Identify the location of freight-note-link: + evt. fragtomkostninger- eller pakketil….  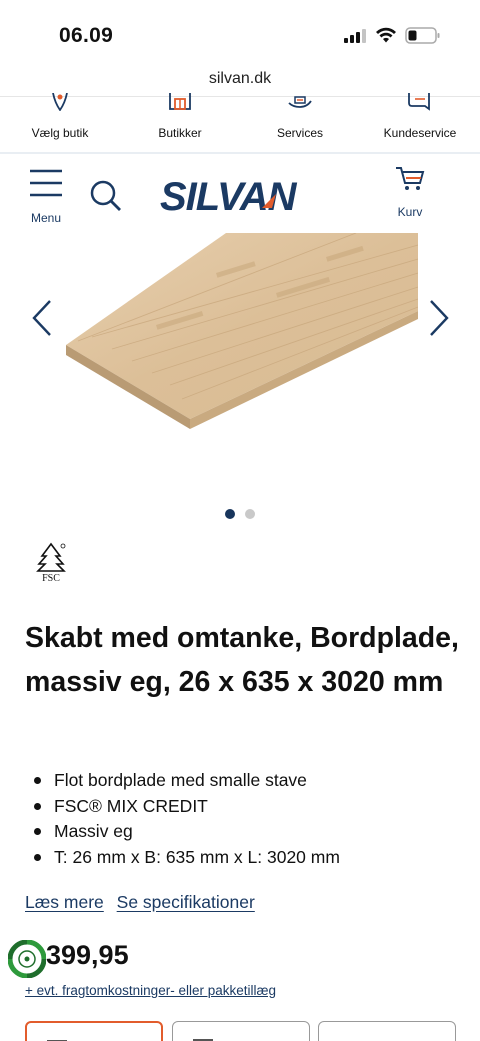
(150, 990).